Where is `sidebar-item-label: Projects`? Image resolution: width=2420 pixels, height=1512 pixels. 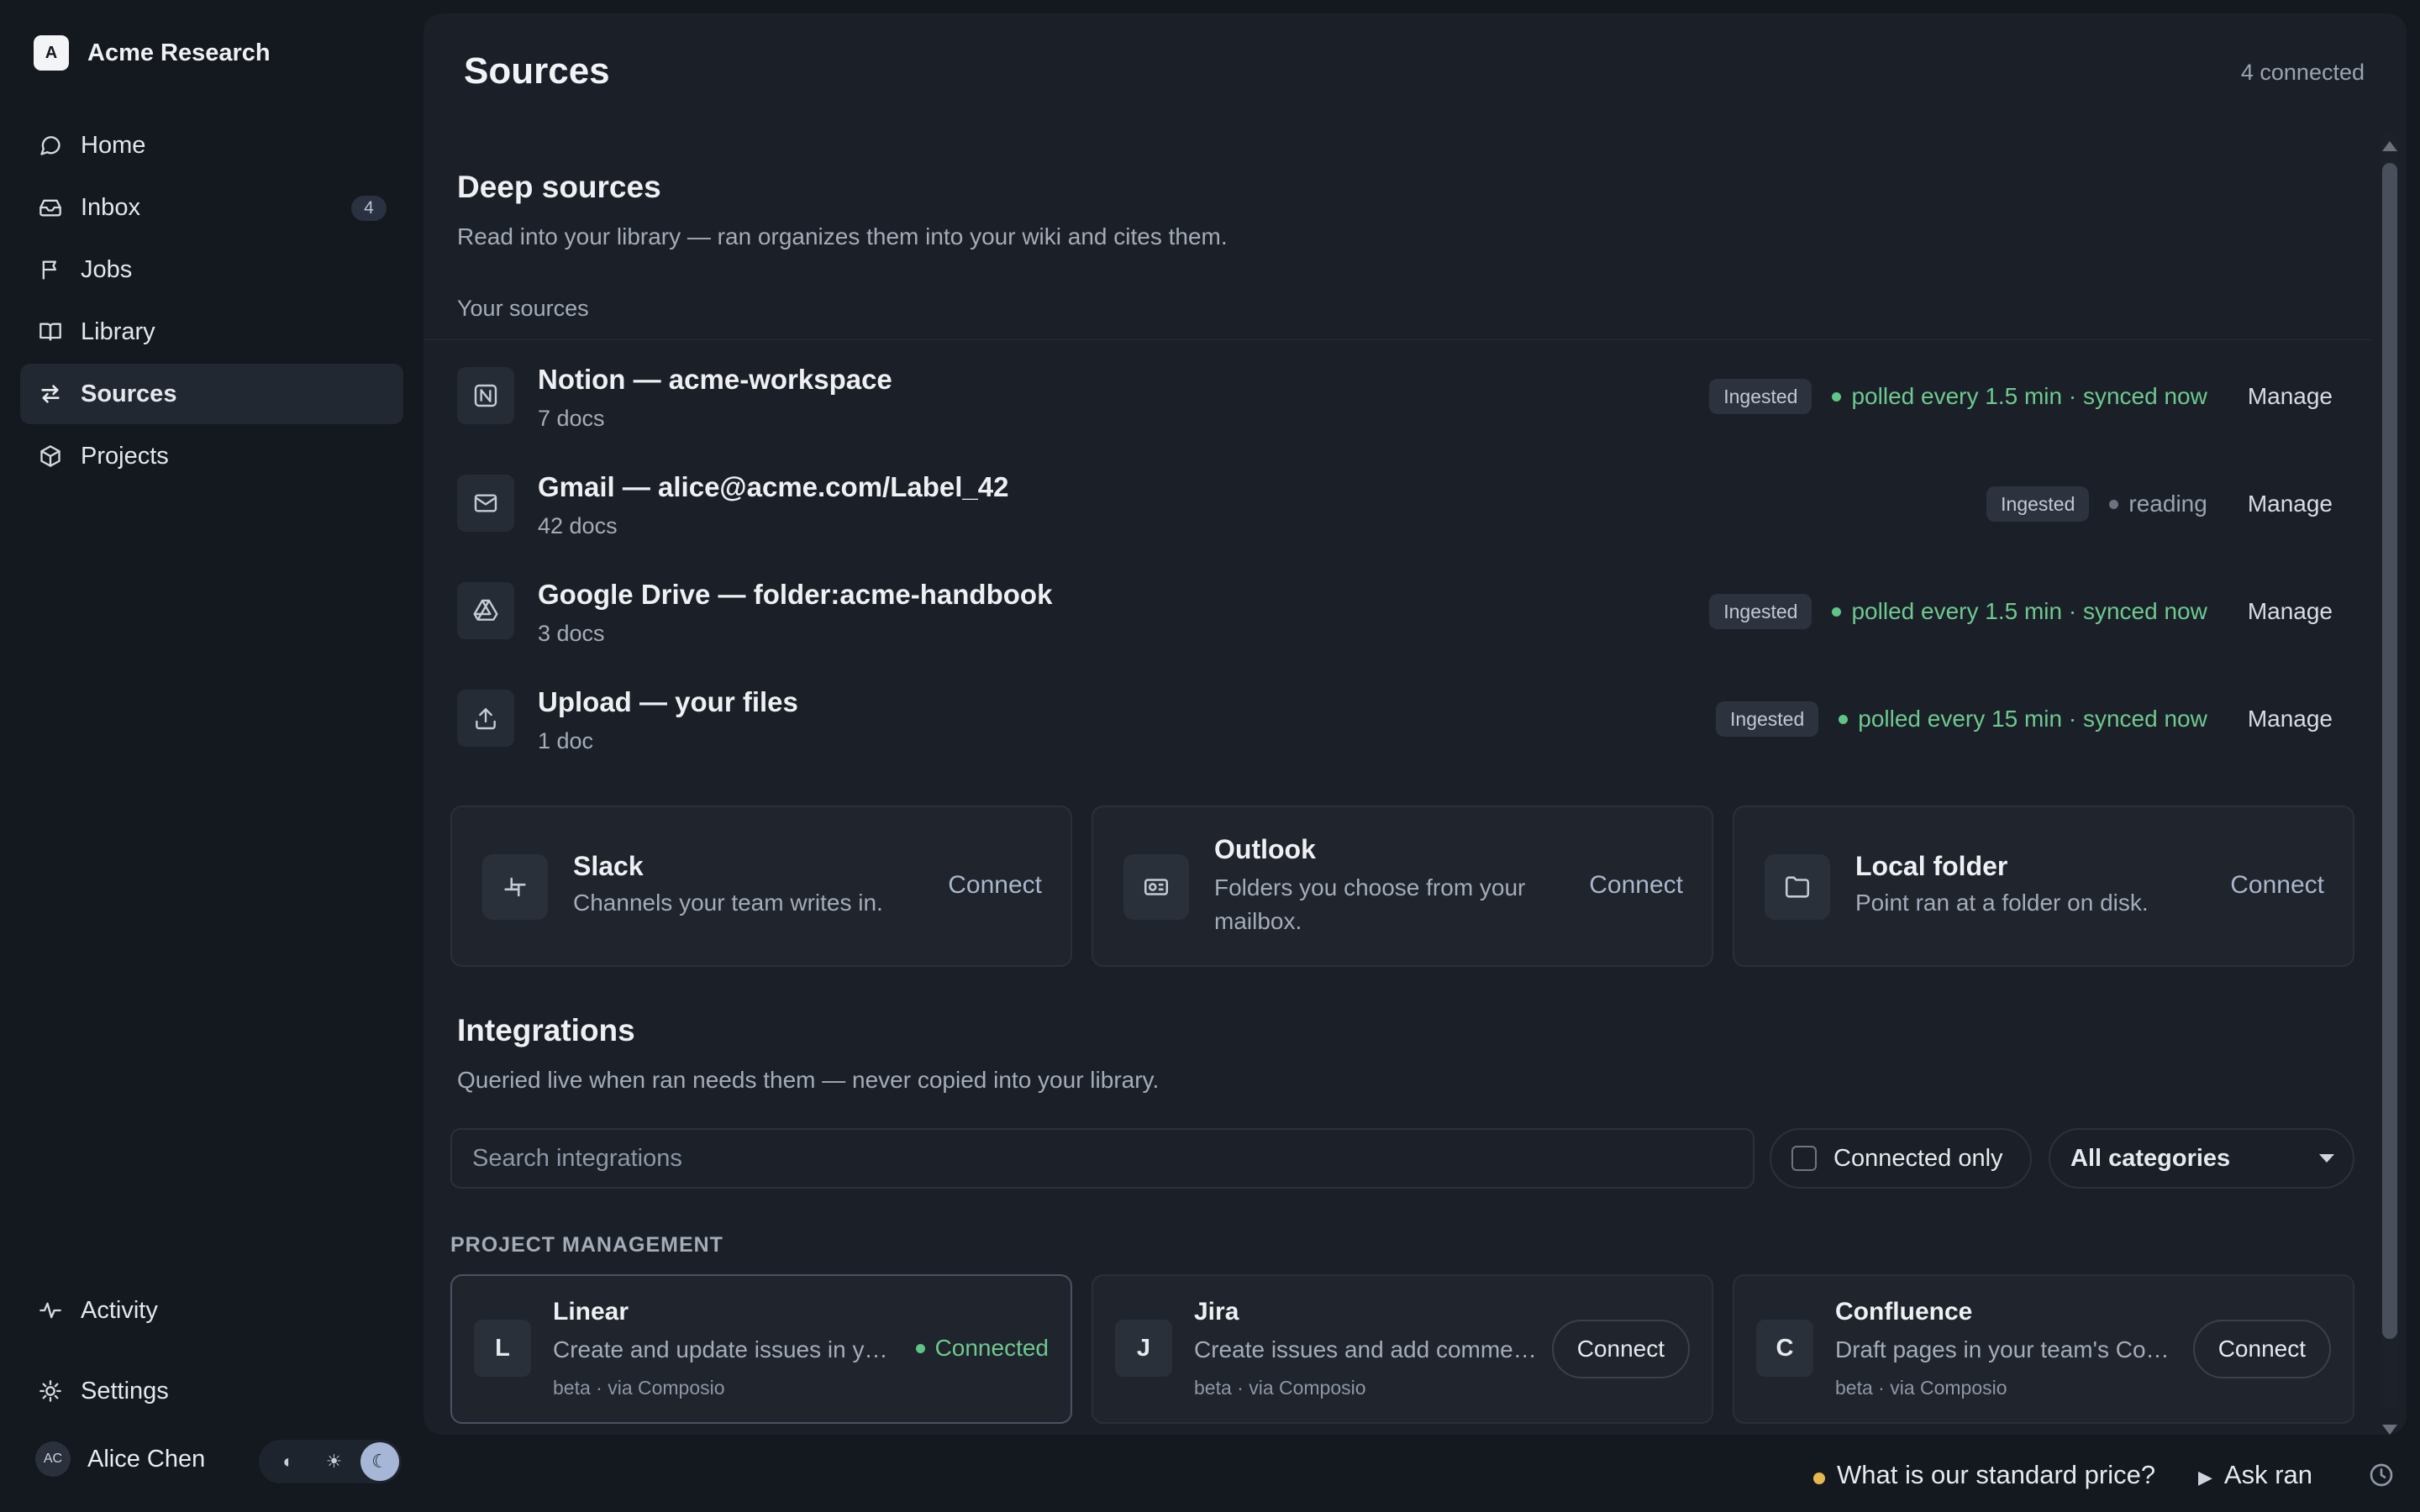 sidebar-item-label: Projects is located at coordinates (125, 456).